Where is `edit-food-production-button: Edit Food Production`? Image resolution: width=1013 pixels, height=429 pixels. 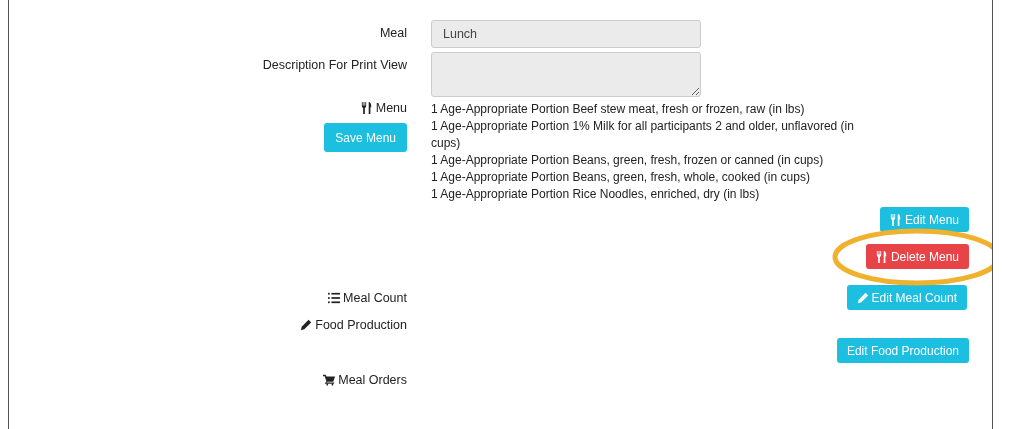
edit-food-production-button: Edit Food Production is located at coordinates (902, 350).